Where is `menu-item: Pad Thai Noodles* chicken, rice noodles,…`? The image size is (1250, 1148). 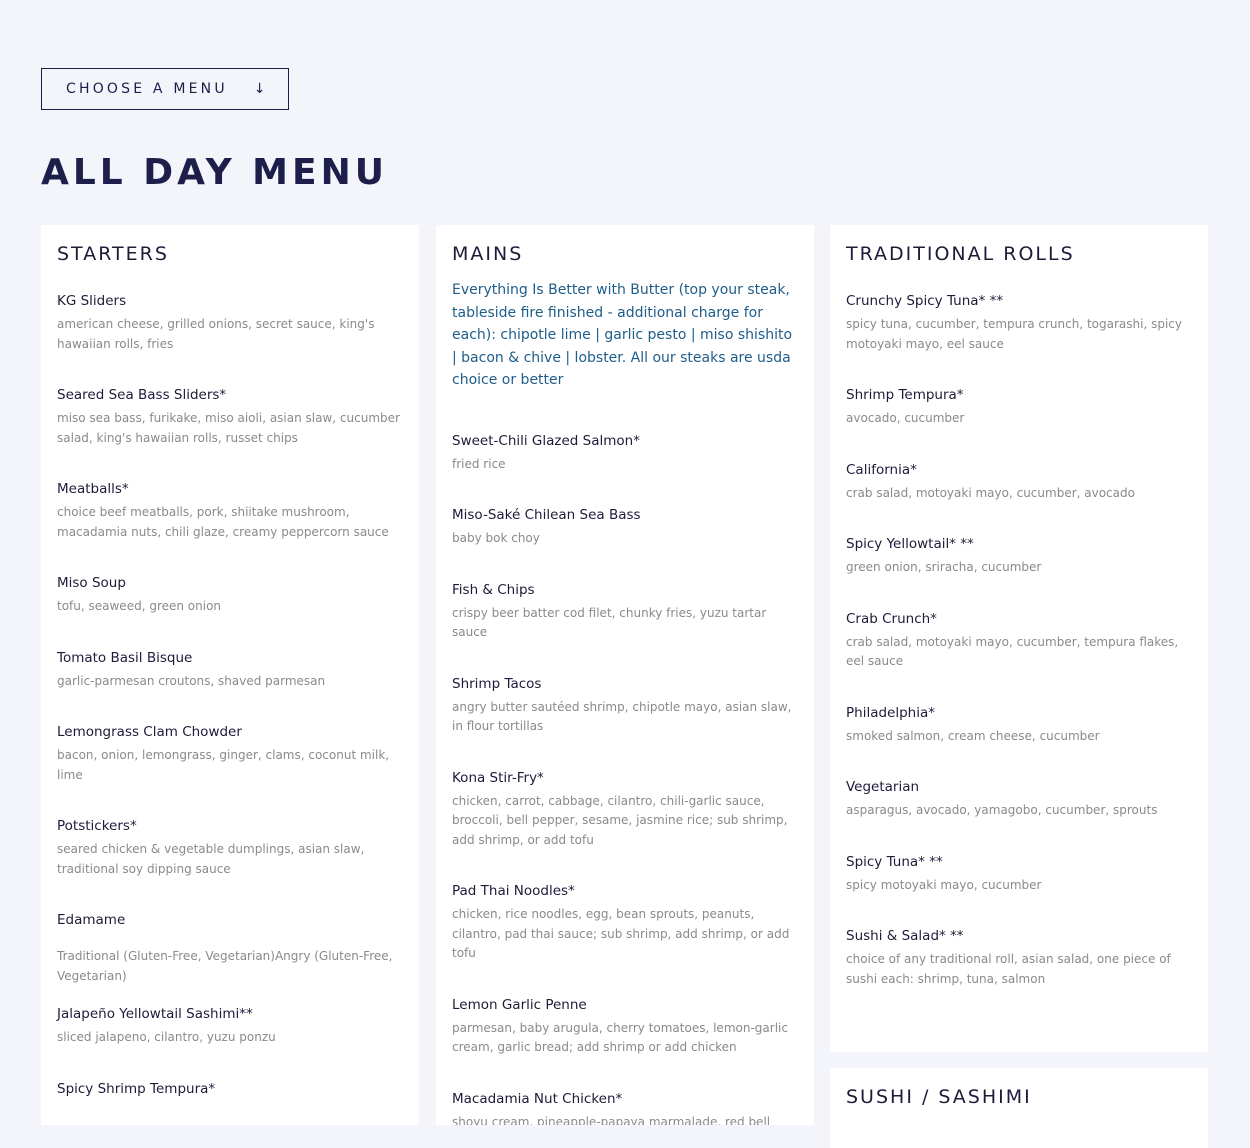
menu-item: Pad Thai Noodles* chicken, rice noodles,… is located at coordinates (625, 923).